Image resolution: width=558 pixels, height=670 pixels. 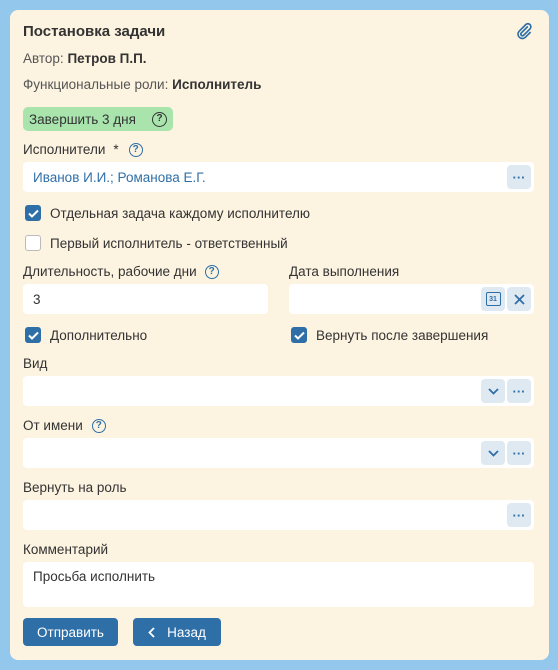 I want to click on executors-field: Иванов И.И.; Романова Е.Г. ···, so click(x=278, y=177).